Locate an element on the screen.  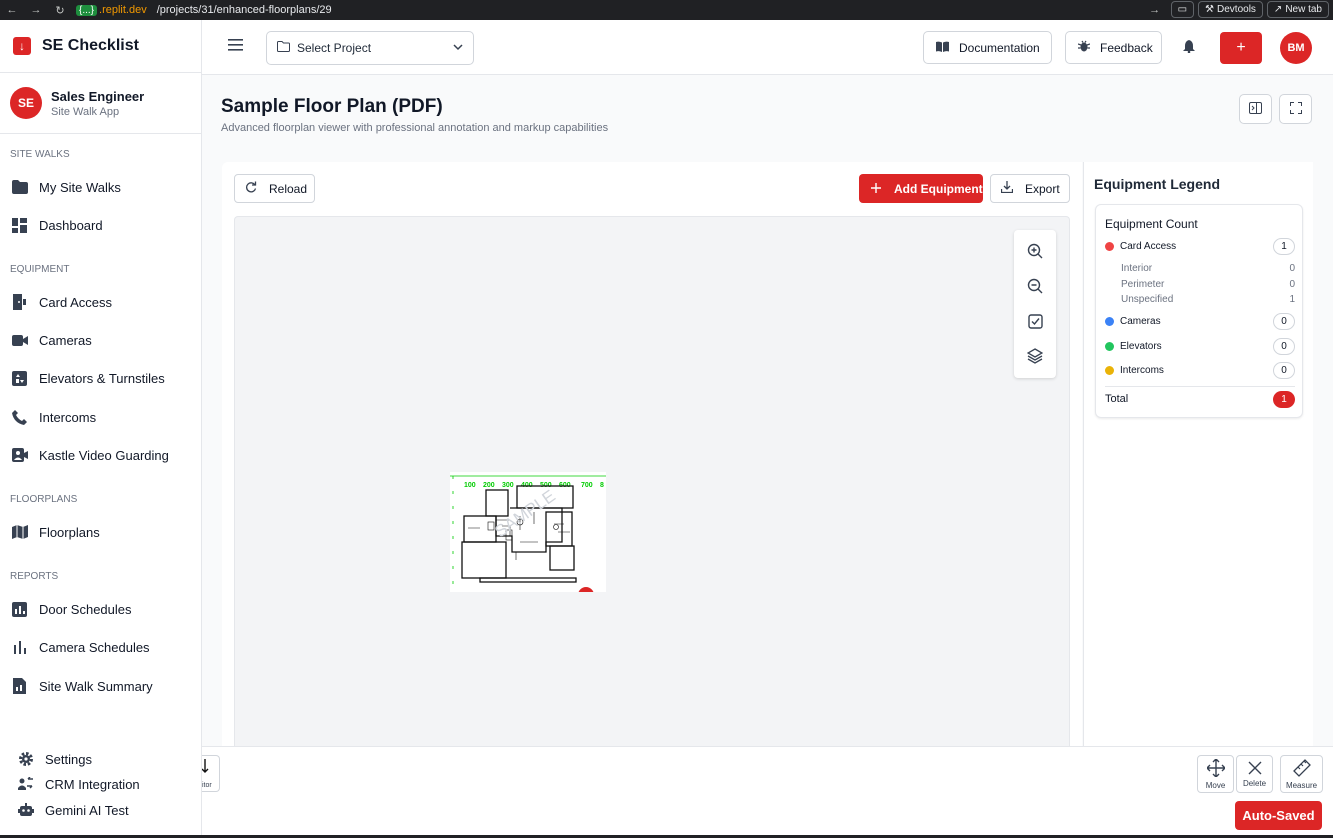
editor-tool-label: itor is located at coordinates (207, 785).